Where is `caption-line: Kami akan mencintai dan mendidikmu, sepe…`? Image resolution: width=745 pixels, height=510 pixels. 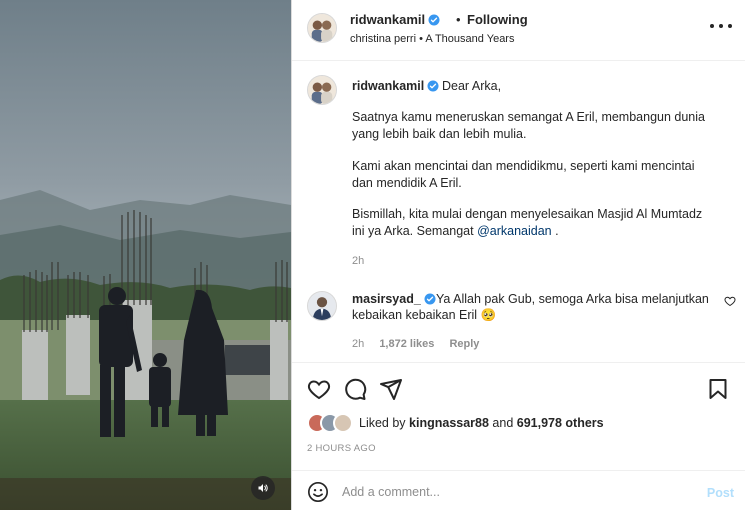 caption-line: Kami akan mencintai dan mendidikmu, sepe… is located at coordinates (523, 166).